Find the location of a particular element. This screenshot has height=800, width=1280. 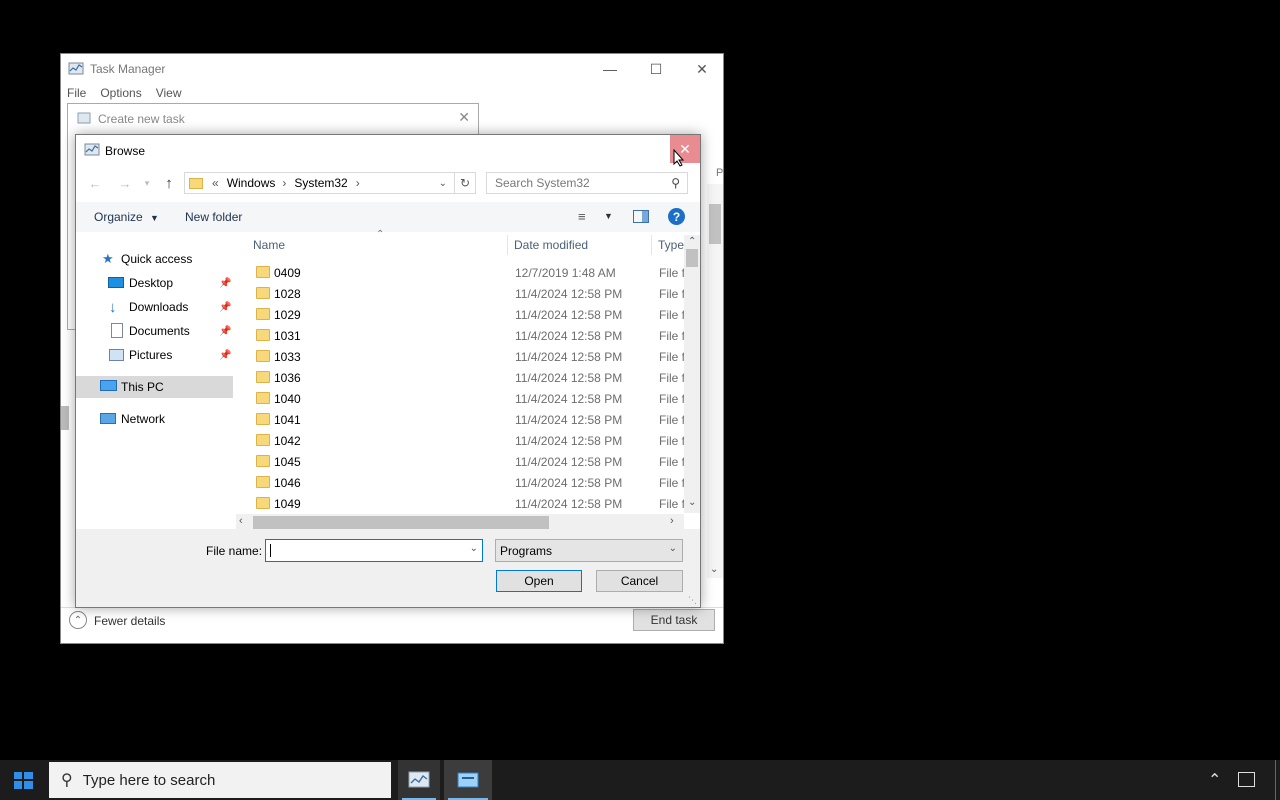

create-new-task-title: Create new task is located at coordinates (141, 119).